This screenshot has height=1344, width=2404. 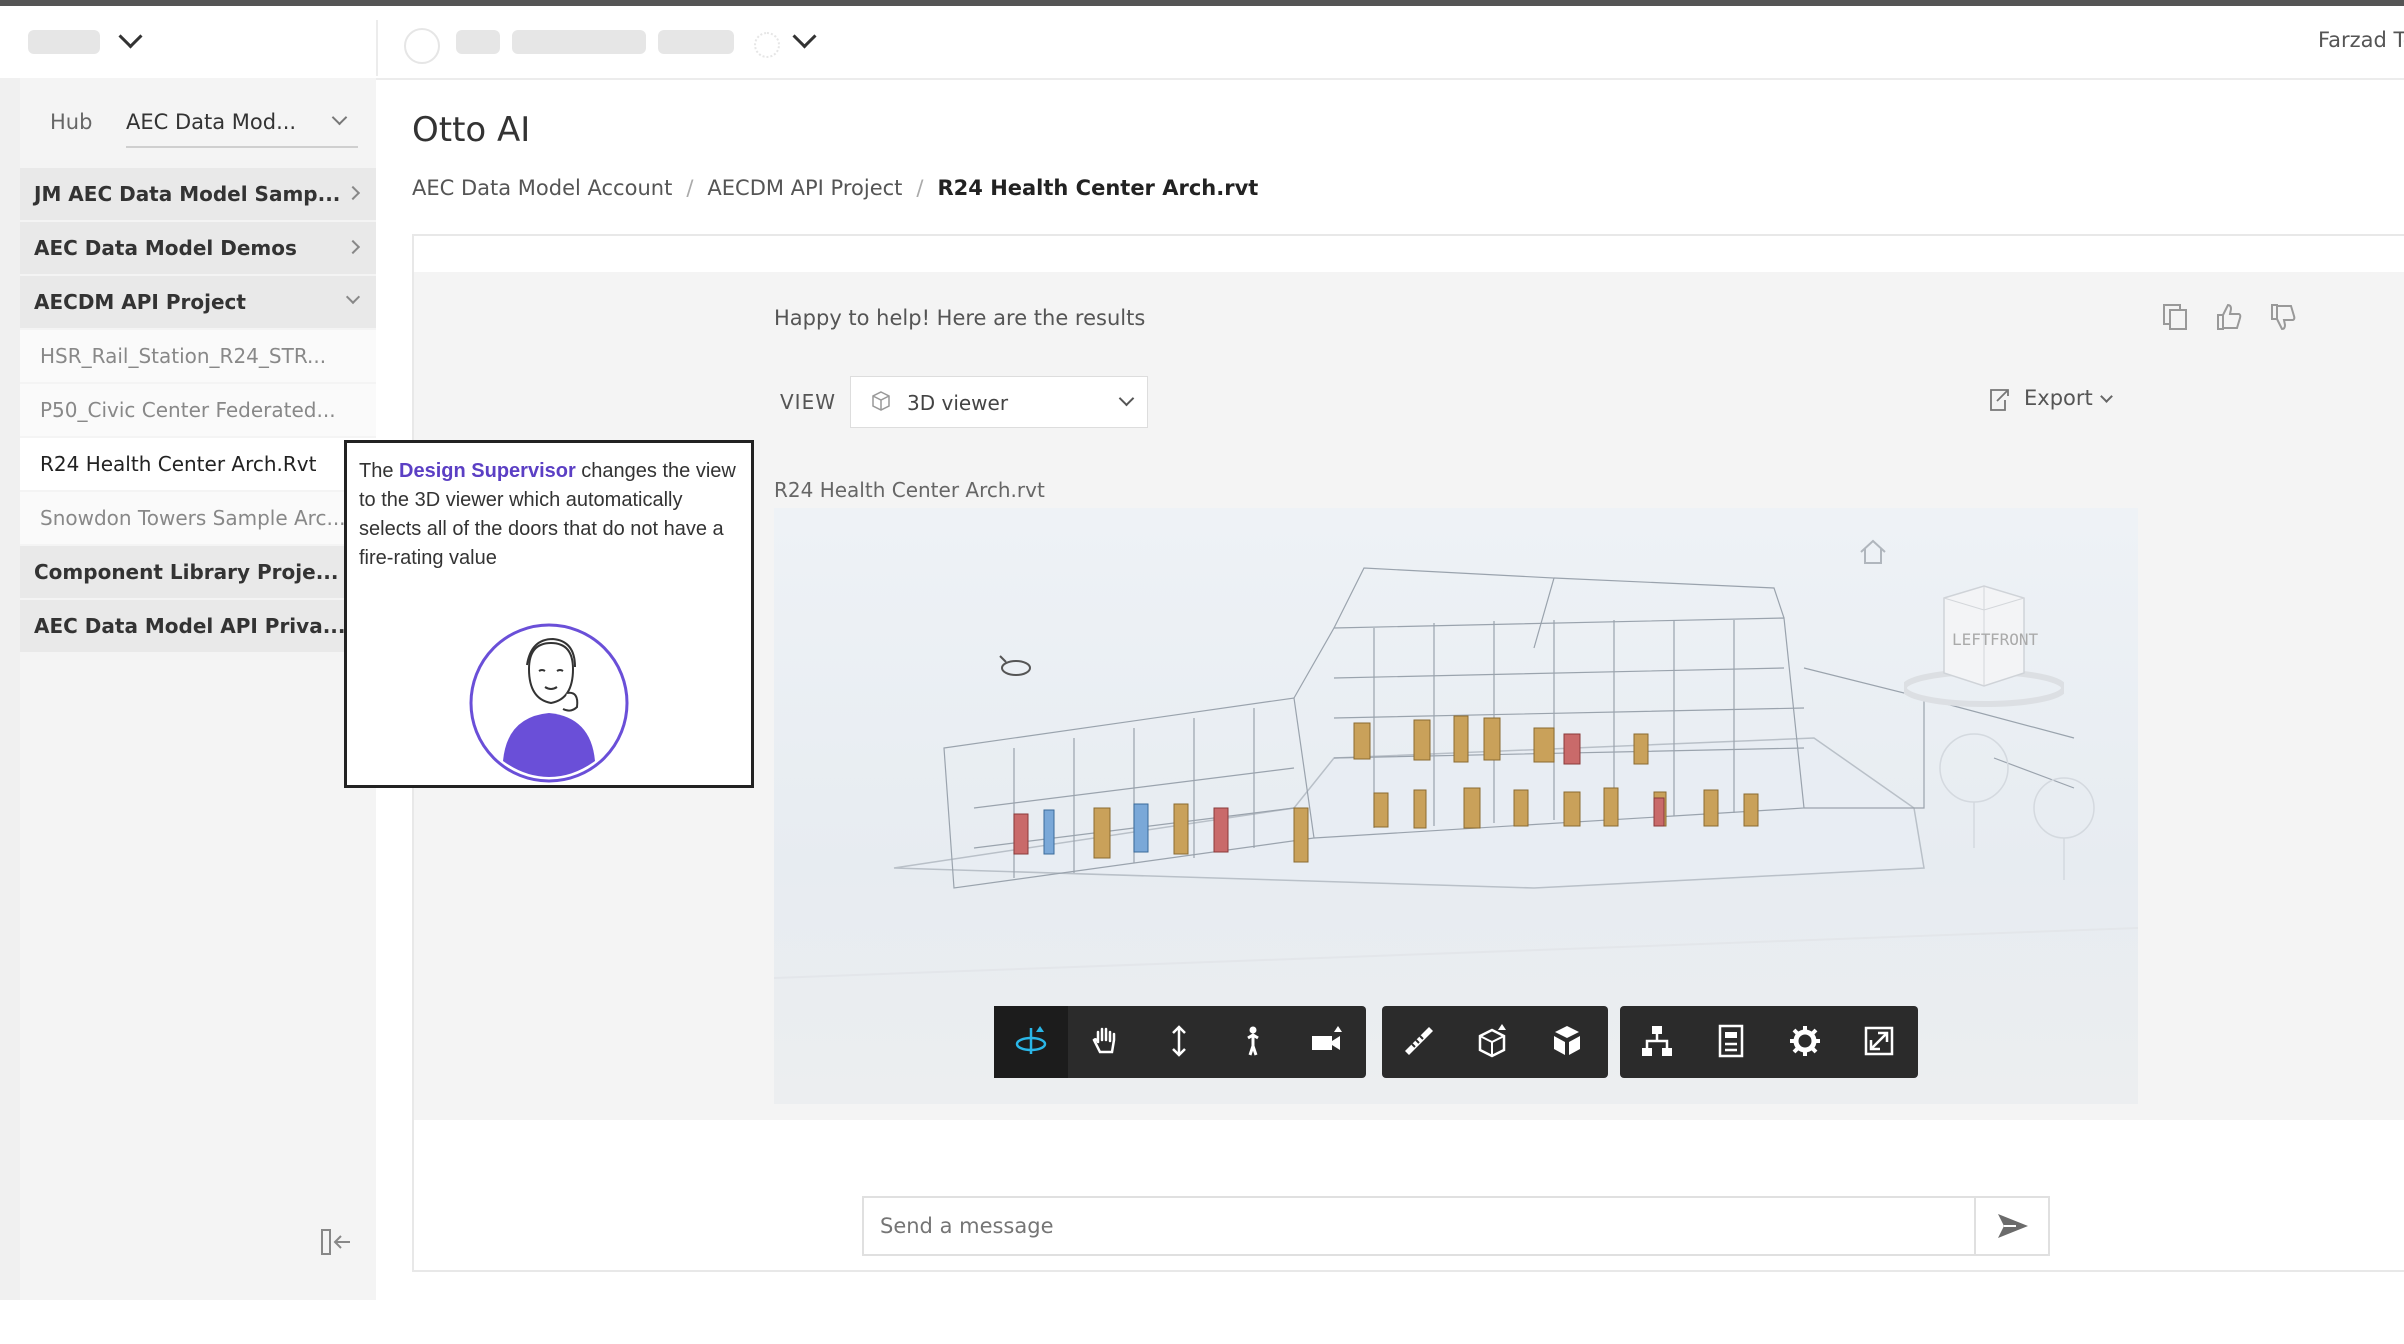 What do you see at coordinates (767, 45) in the screenshot?
I see `loading-icon` at bounding box center [767, 45].